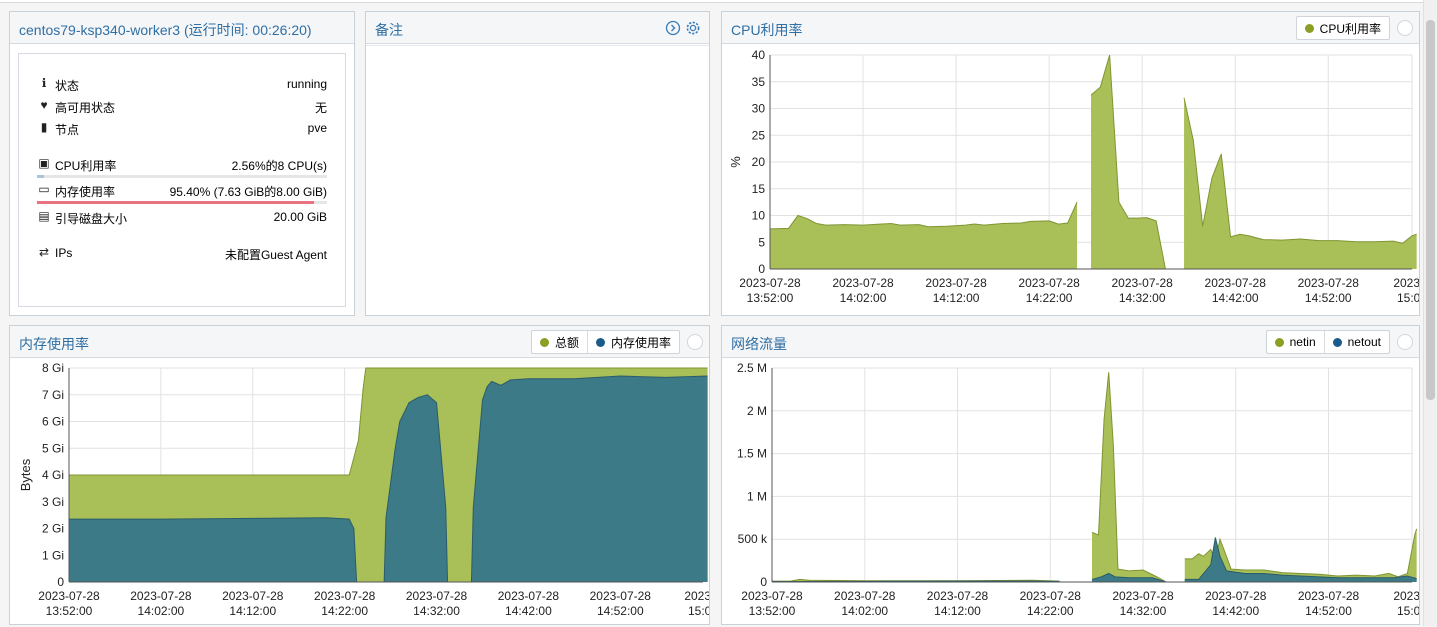 The image size is (1437, 627). What do you see at coordinates (165, 30) in the screenshot?
I see `status-panel-title: centos79-ksp340-worker3 (运行时间: 00:26:20)` at bounding box center [165, 30].